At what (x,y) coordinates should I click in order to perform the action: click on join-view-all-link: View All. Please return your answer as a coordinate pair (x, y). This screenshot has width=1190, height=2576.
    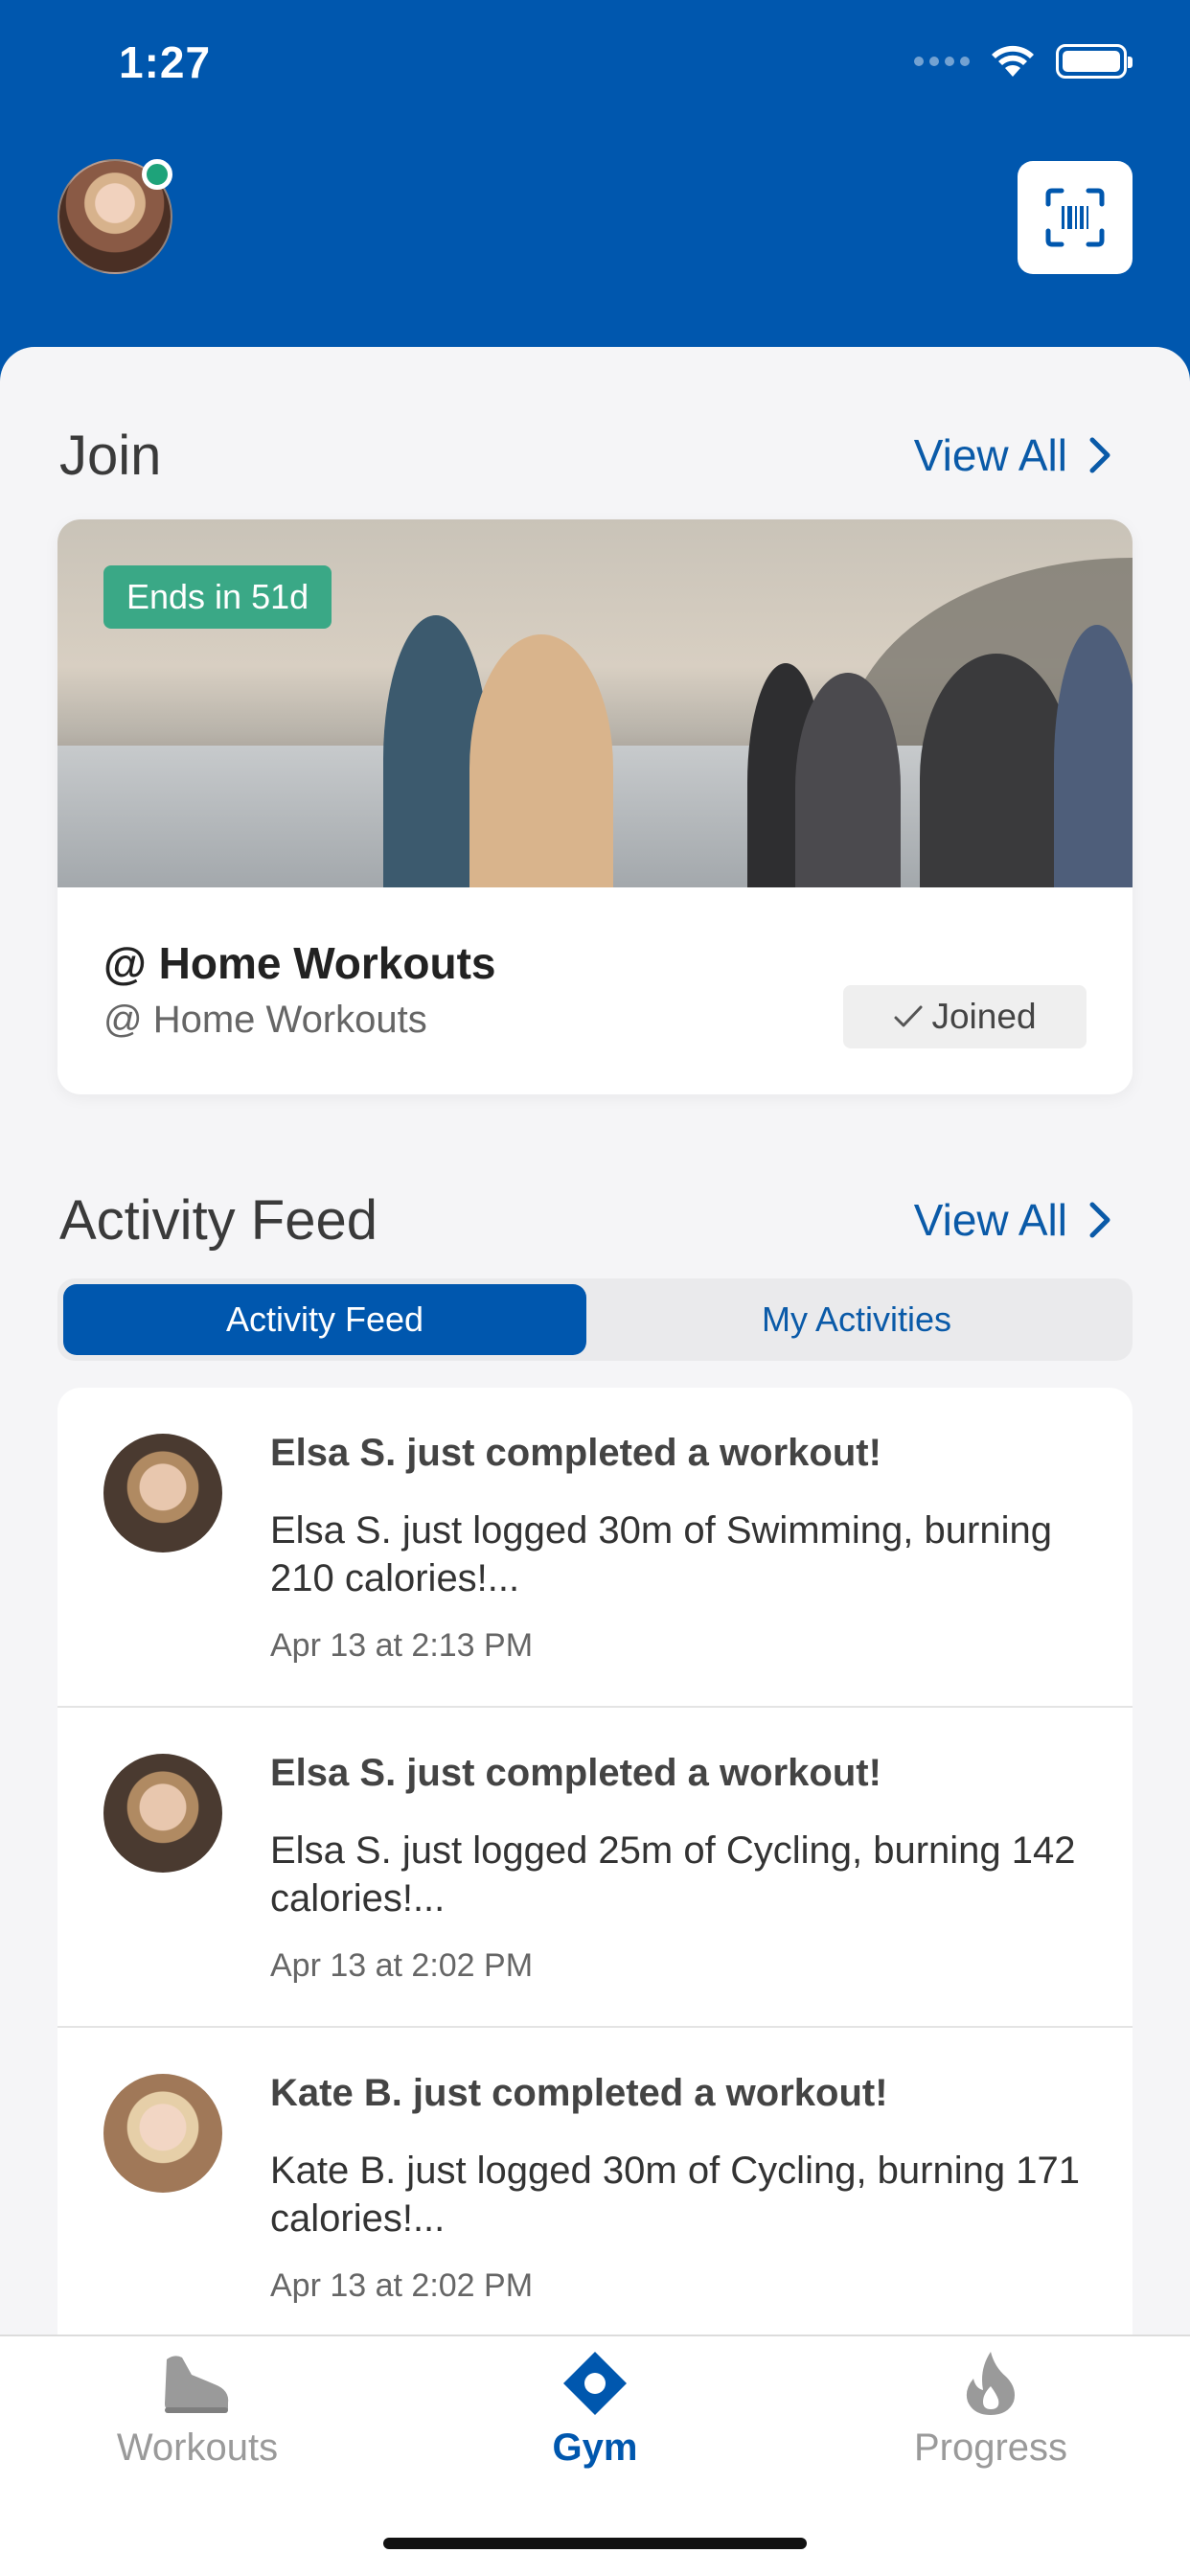
    Looking at the image, I should click on (1013, 455).